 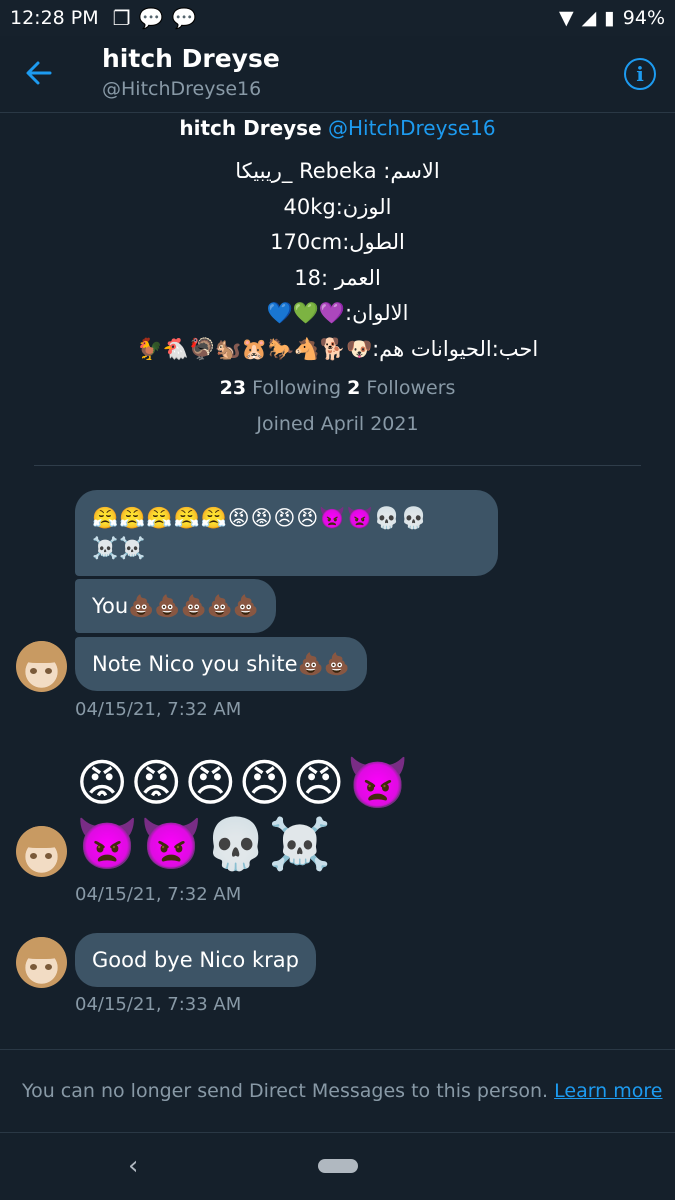 I want to click on nav-home-pill, so click(x=338, y=1166).